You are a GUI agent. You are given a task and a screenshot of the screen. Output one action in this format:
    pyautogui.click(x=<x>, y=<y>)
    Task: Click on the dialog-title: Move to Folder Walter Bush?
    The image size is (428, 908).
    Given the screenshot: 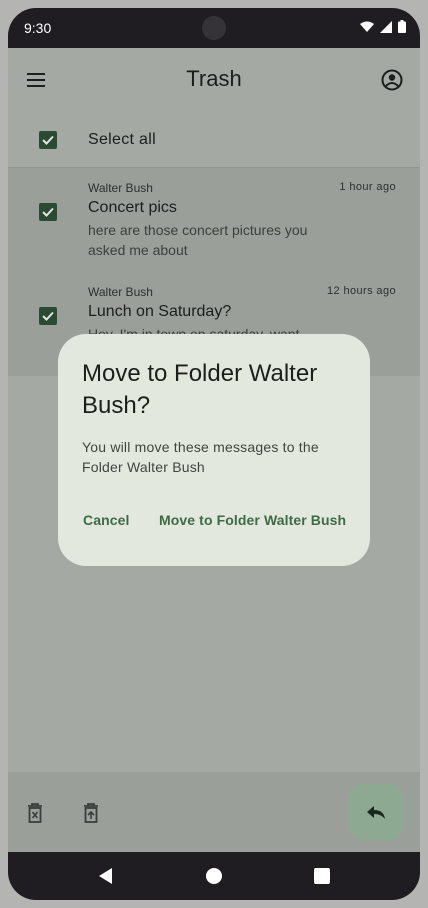 What is the action you would take?
    pyautogui.click(x=200, y=389)
    